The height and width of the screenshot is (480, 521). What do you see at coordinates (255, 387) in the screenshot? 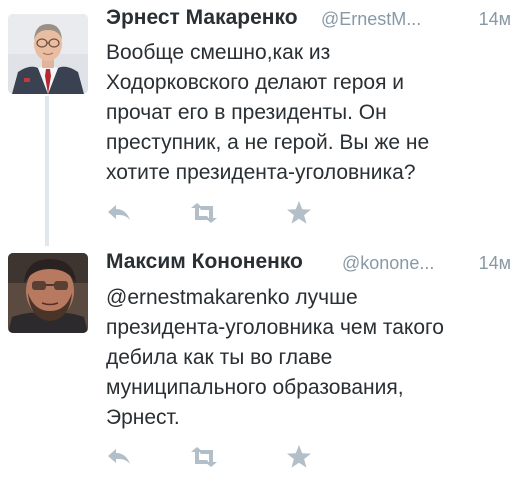
I see `tweet-text-line: муниципального образования,` at bounding box center [255, 387].